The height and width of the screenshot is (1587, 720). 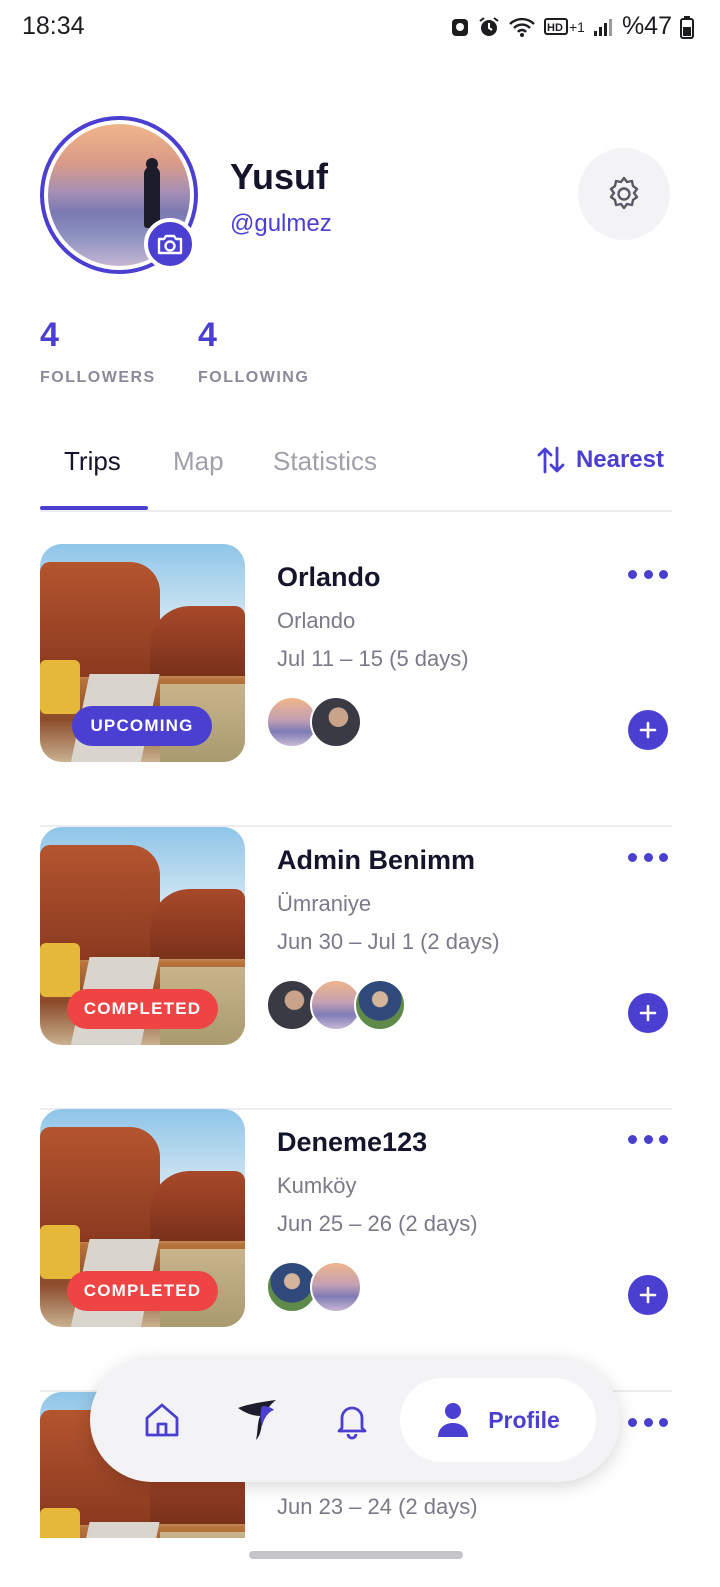 I want to click on sort-icon, so click(x=551, y=460).